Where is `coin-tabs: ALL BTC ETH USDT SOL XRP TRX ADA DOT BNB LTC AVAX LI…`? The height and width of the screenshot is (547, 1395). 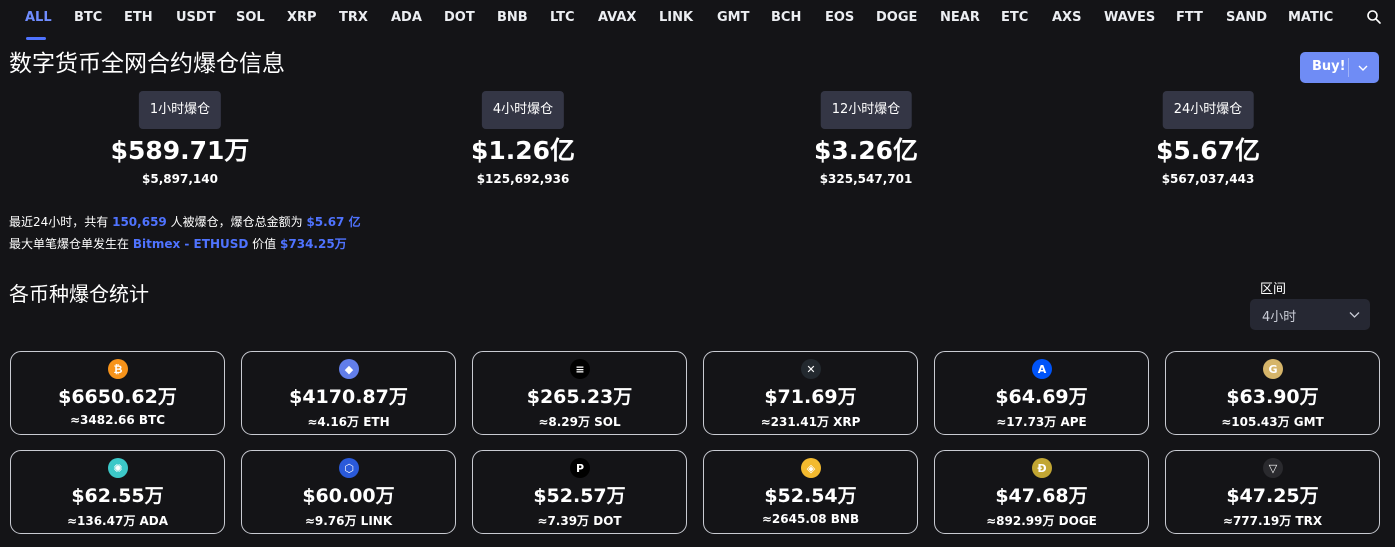 coin-tabs: ALL BTC ETH USDT SOL XRP TRX ADA DOT BNB LTC AVAX LI… is located at coordinates (697, 20).